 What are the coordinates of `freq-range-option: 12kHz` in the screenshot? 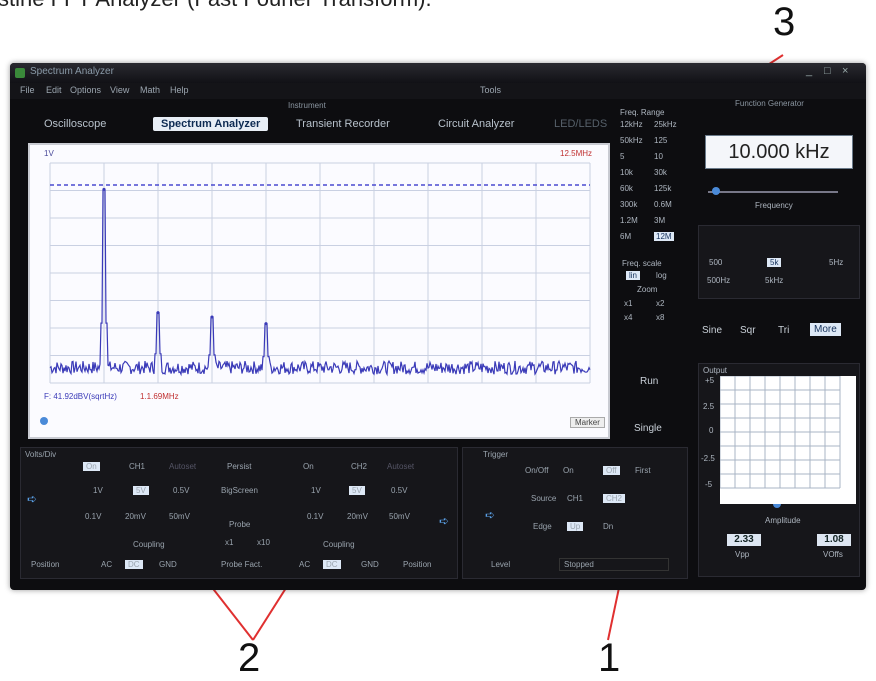 It's located at (631, 124).